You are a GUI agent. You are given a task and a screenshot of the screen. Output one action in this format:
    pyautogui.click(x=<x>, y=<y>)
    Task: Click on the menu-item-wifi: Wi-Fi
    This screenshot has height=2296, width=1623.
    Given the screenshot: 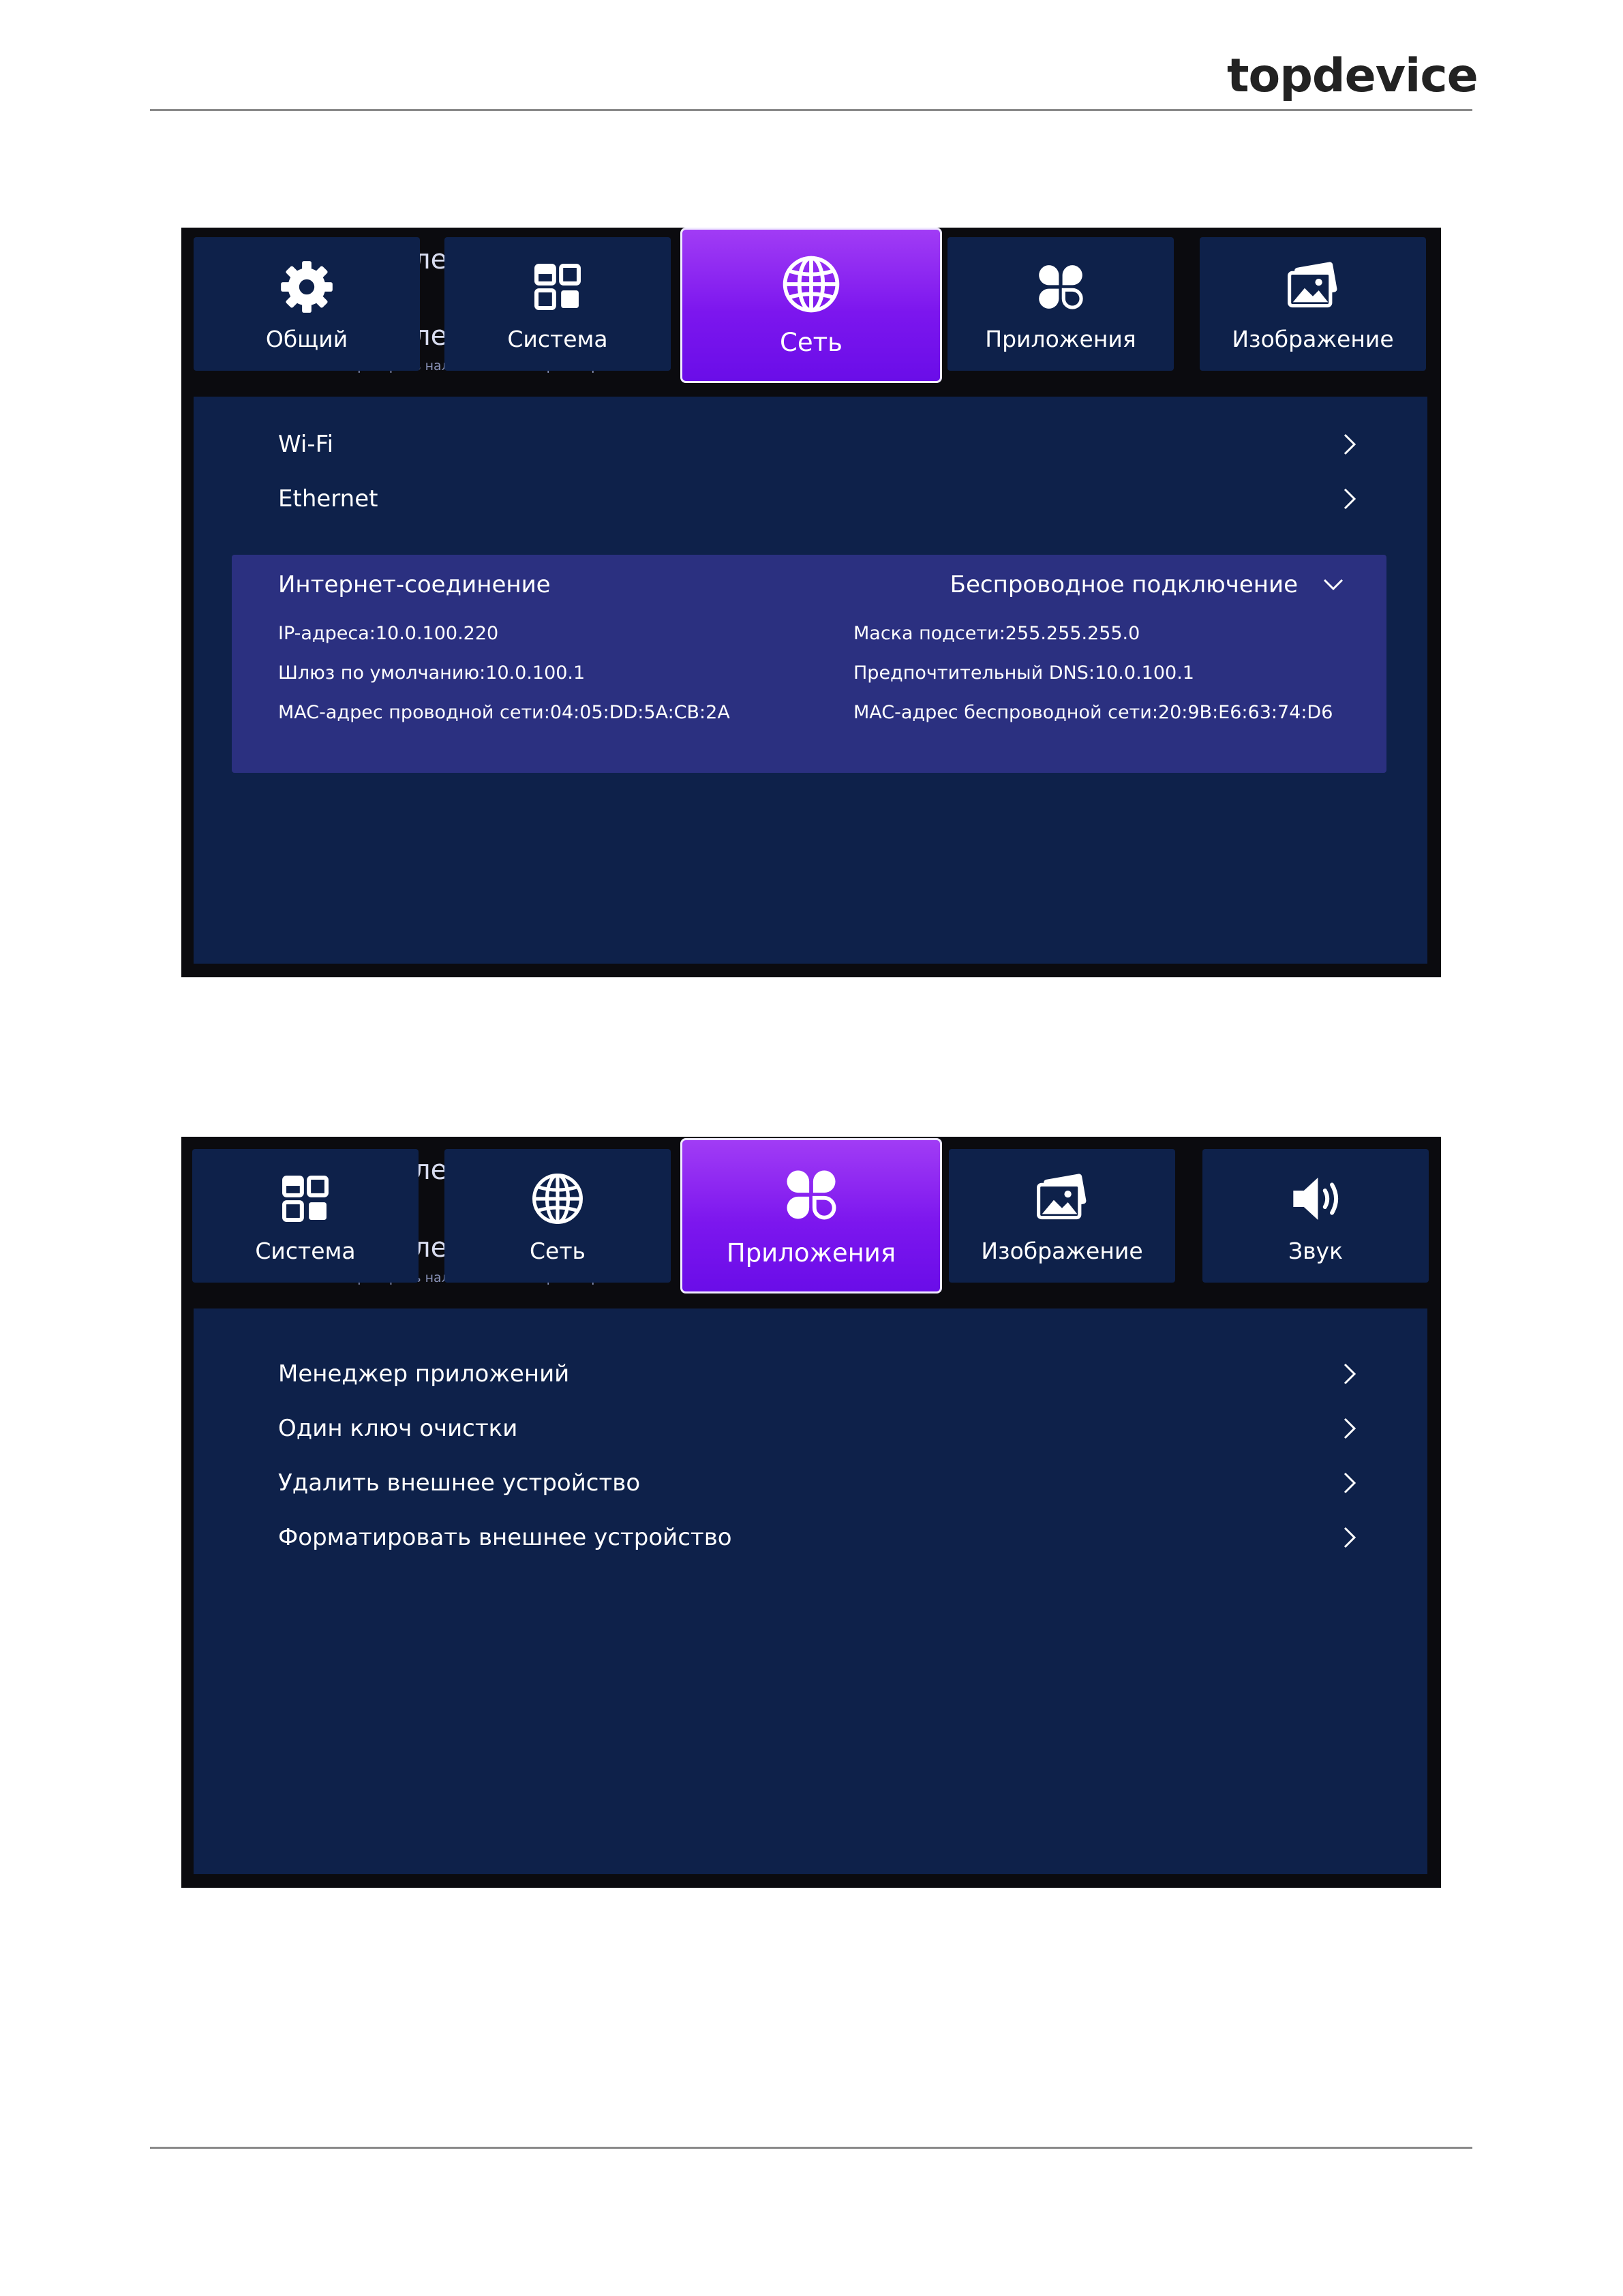 What is the action you would take?
    pyautogui.click(x=818, y=444)
    